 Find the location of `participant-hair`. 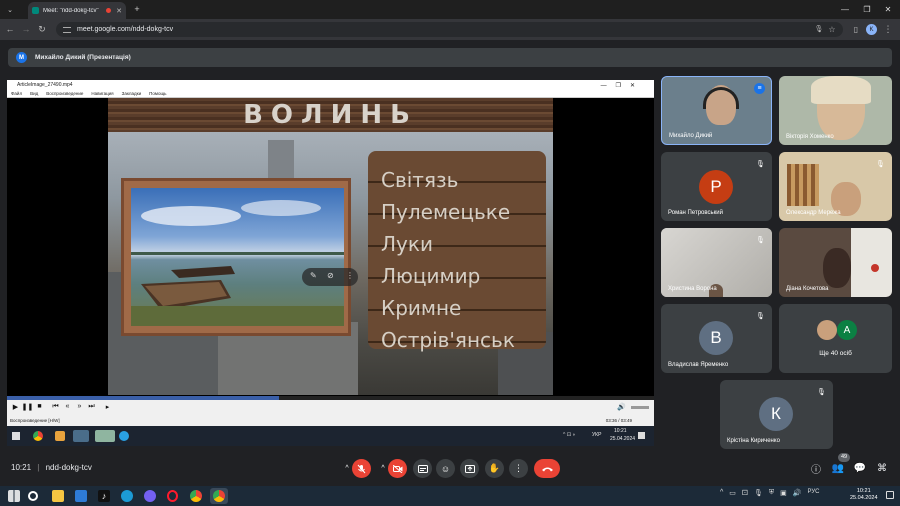

participant-hair is located at coordinates (841, 90).